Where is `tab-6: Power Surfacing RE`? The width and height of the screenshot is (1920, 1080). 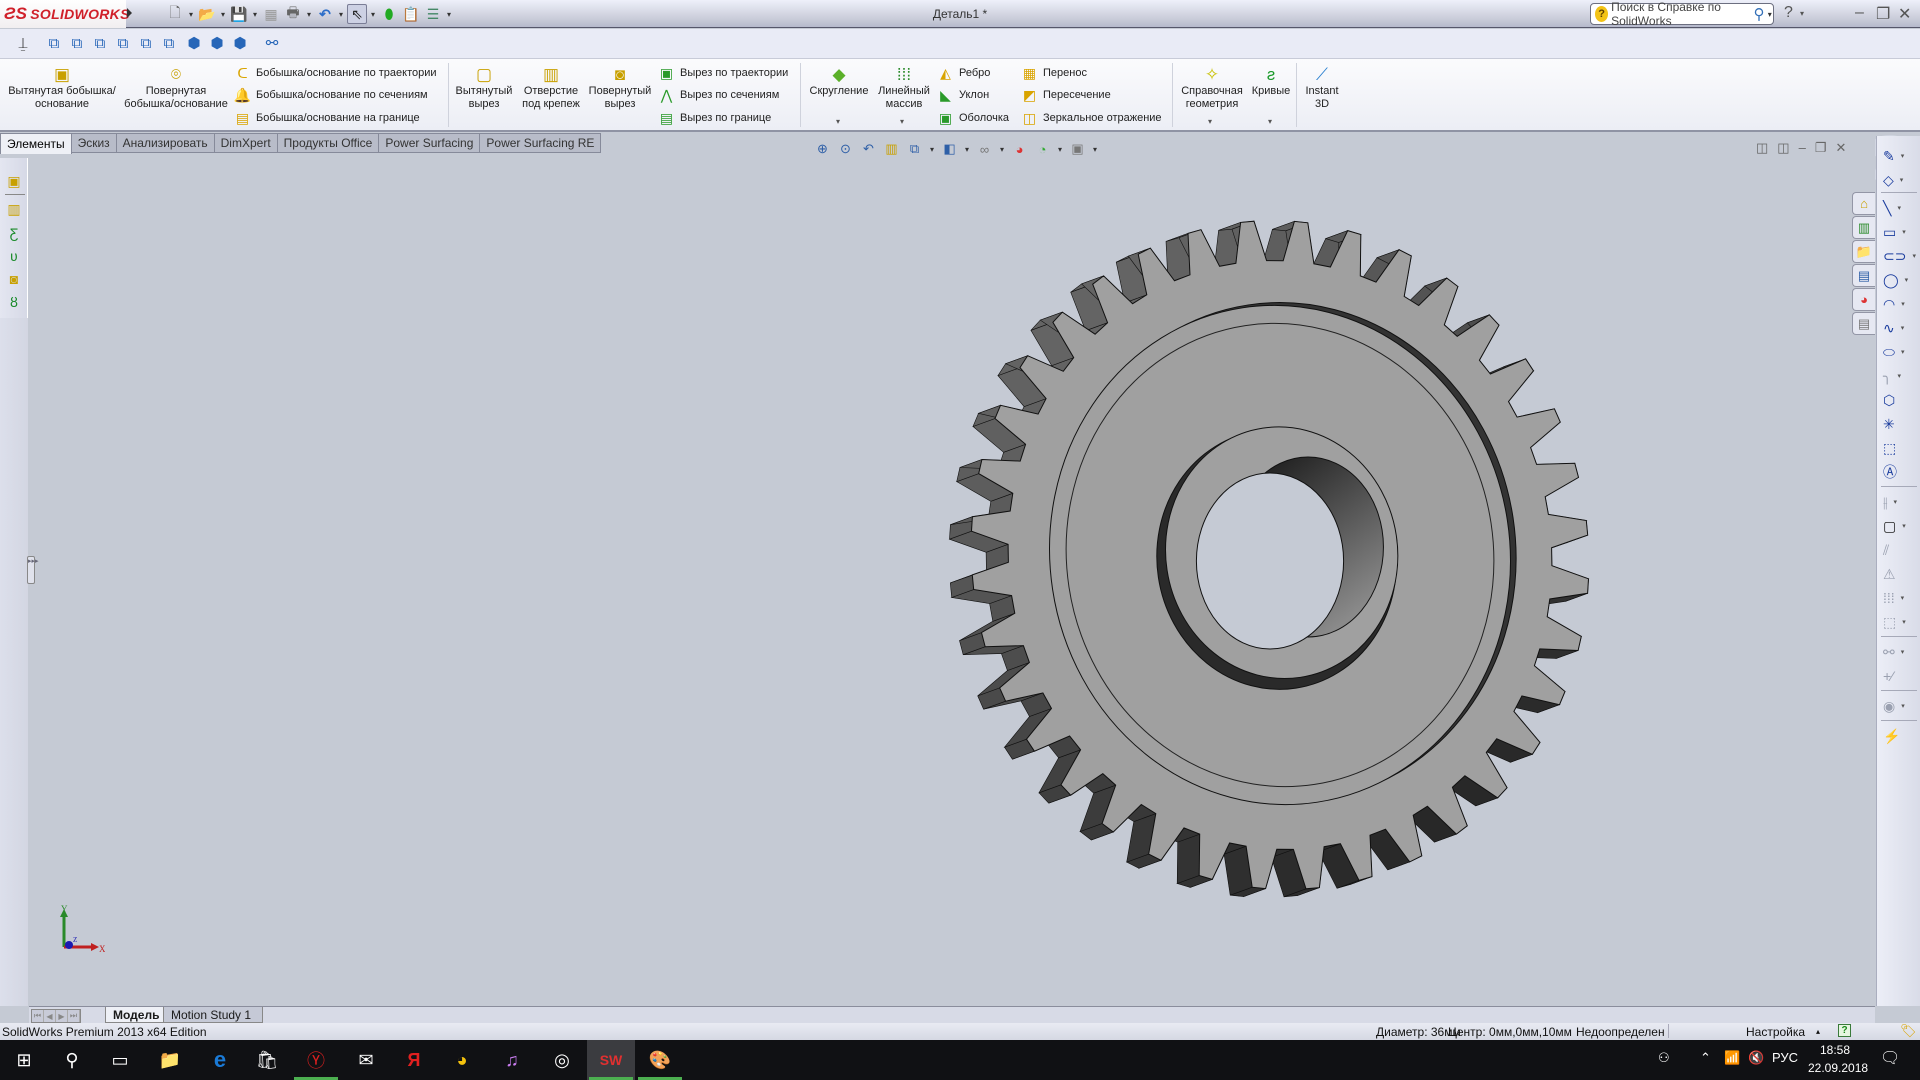
tab-6: Power Surfacing RE is located at coordinates (541, 143).